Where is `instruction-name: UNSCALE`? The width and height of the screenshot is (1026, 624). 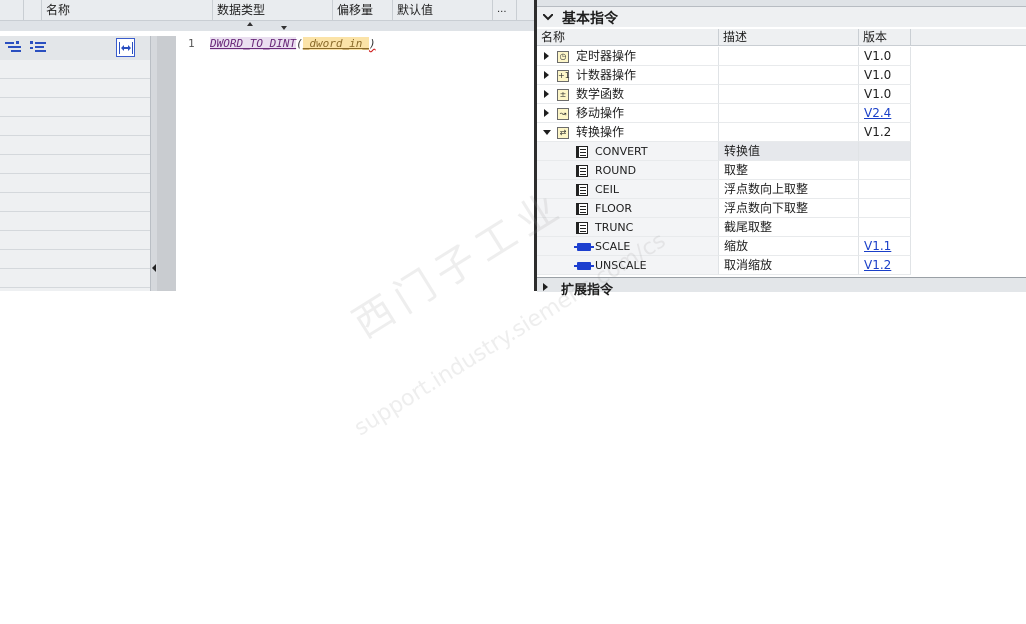
instruction-name: UNSCALE is located at coordinates (621, 265).